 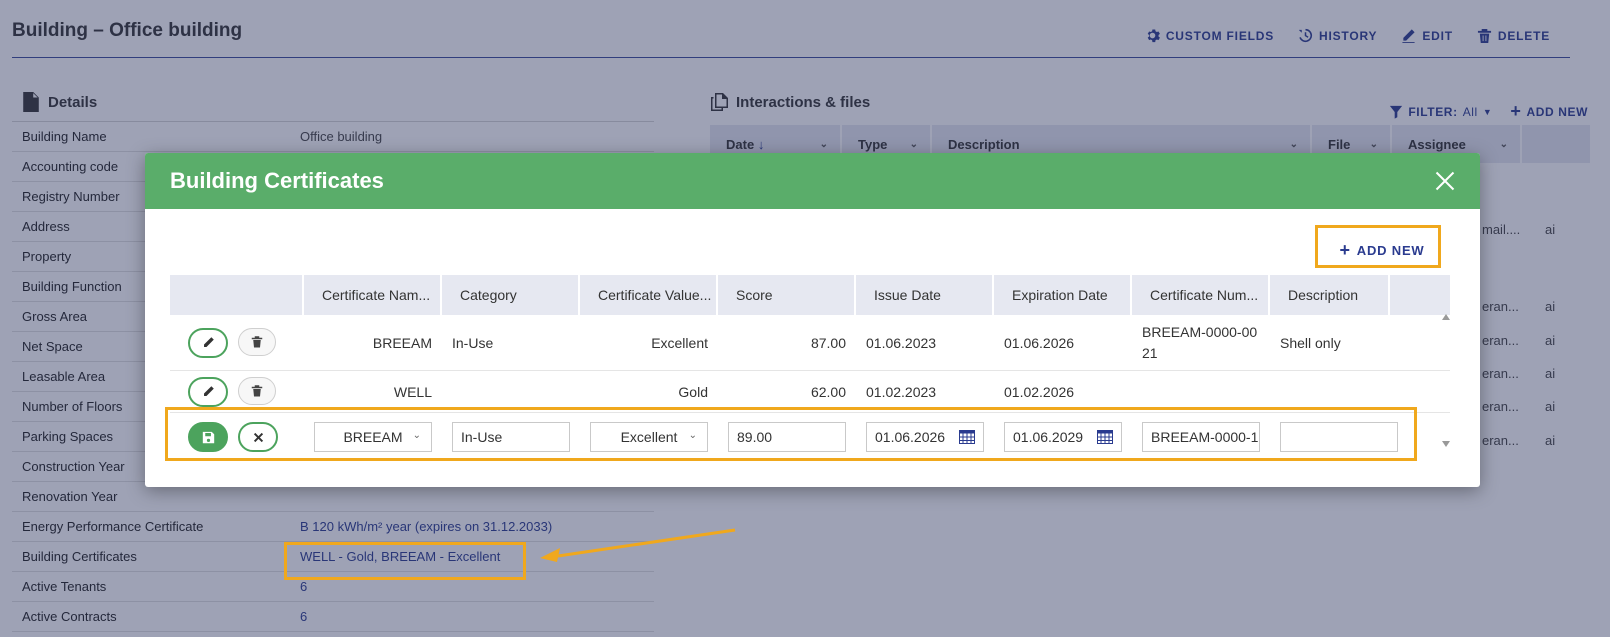 I want to click on cancel-row-button, so click(x=258, y=437).